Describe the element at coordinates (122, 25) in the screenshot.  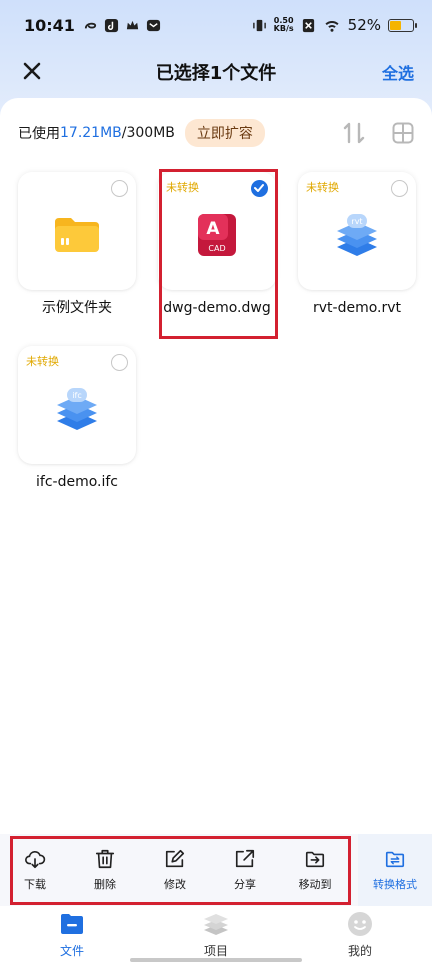
I see `status-app-icons` at that location.